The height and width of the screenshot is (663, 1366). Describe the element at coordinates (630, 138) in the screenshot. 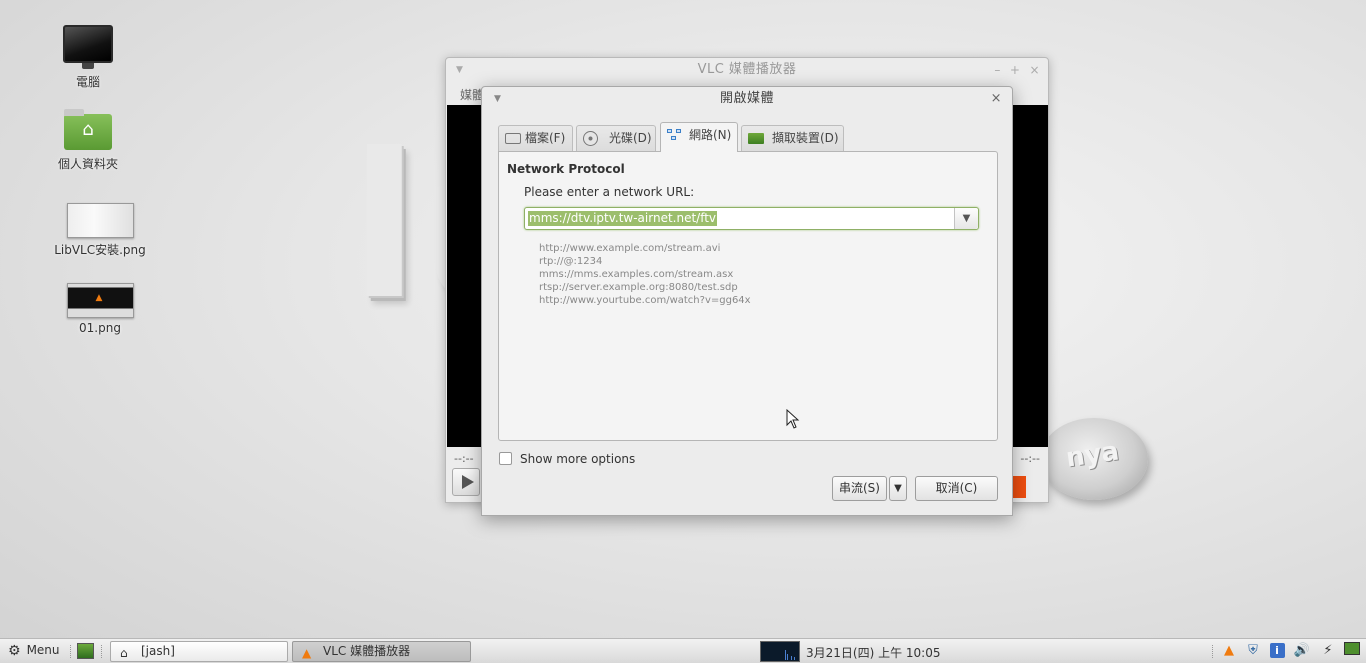

I see `tab-label: 光碟(D)` at that location.